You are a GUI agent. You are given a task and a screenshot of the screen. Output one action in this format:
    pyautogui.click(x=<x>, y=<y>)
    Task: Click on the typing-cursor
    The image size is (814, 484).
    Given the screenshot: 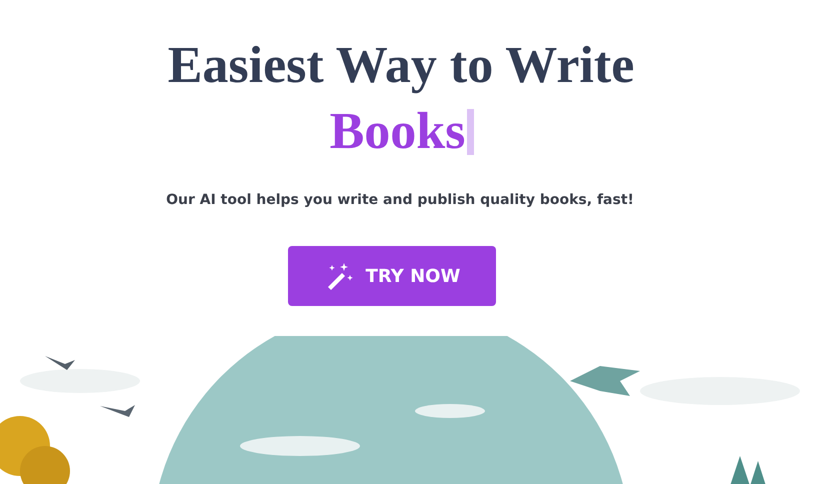 What is the action you would take?
    pyautogui.click(x=470, y=132)
    